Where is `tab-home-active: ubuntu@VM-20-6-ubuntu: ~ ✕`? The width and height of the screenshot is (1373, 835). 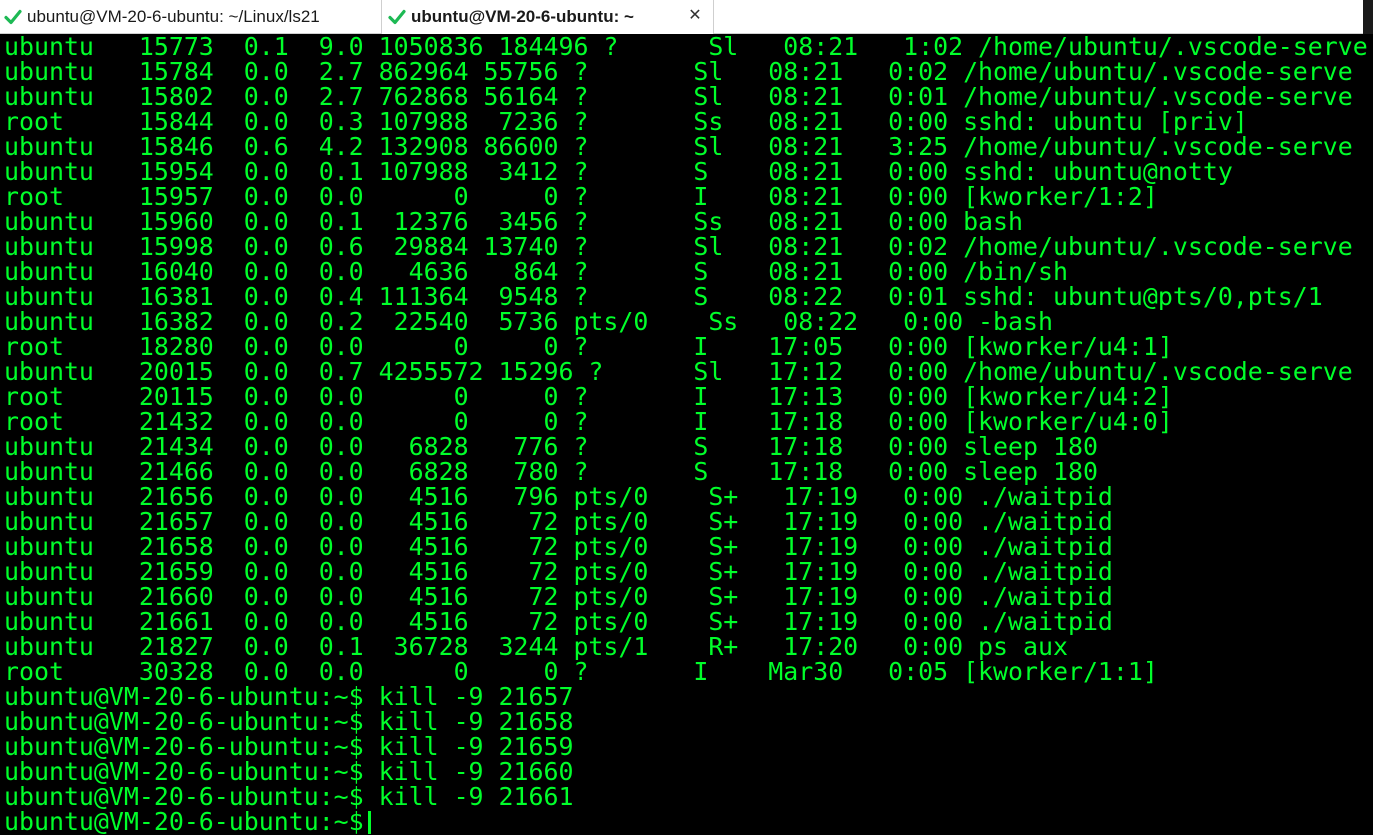 tab-home-active: ubuntu@VM-20-6-ubuntu: ~ ✕ is located at coordinates (547, 17).